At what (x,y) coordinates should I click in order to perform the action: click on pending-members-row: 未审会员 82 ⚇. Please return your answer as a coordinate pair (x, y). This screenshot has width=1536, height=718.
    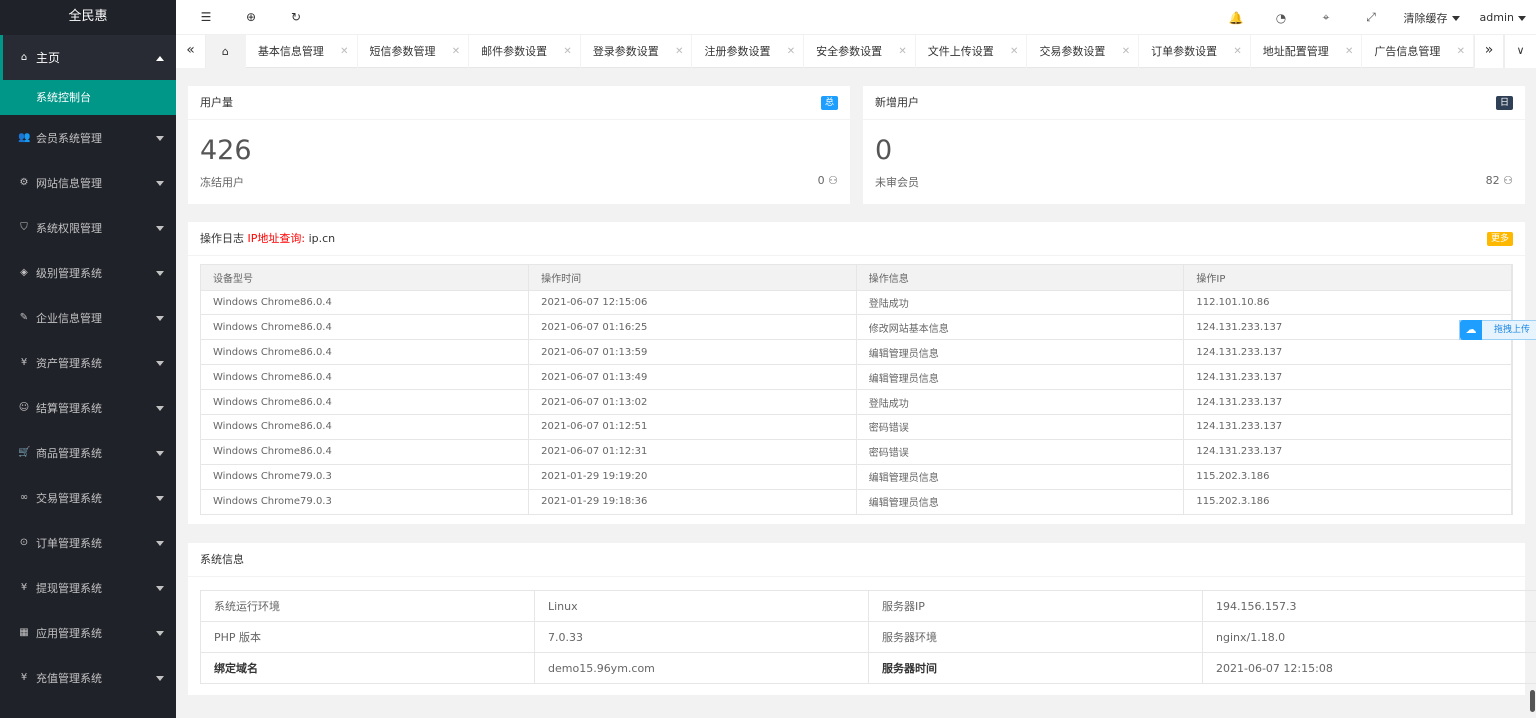
    Looking at the image, I should click on (1194, 182).